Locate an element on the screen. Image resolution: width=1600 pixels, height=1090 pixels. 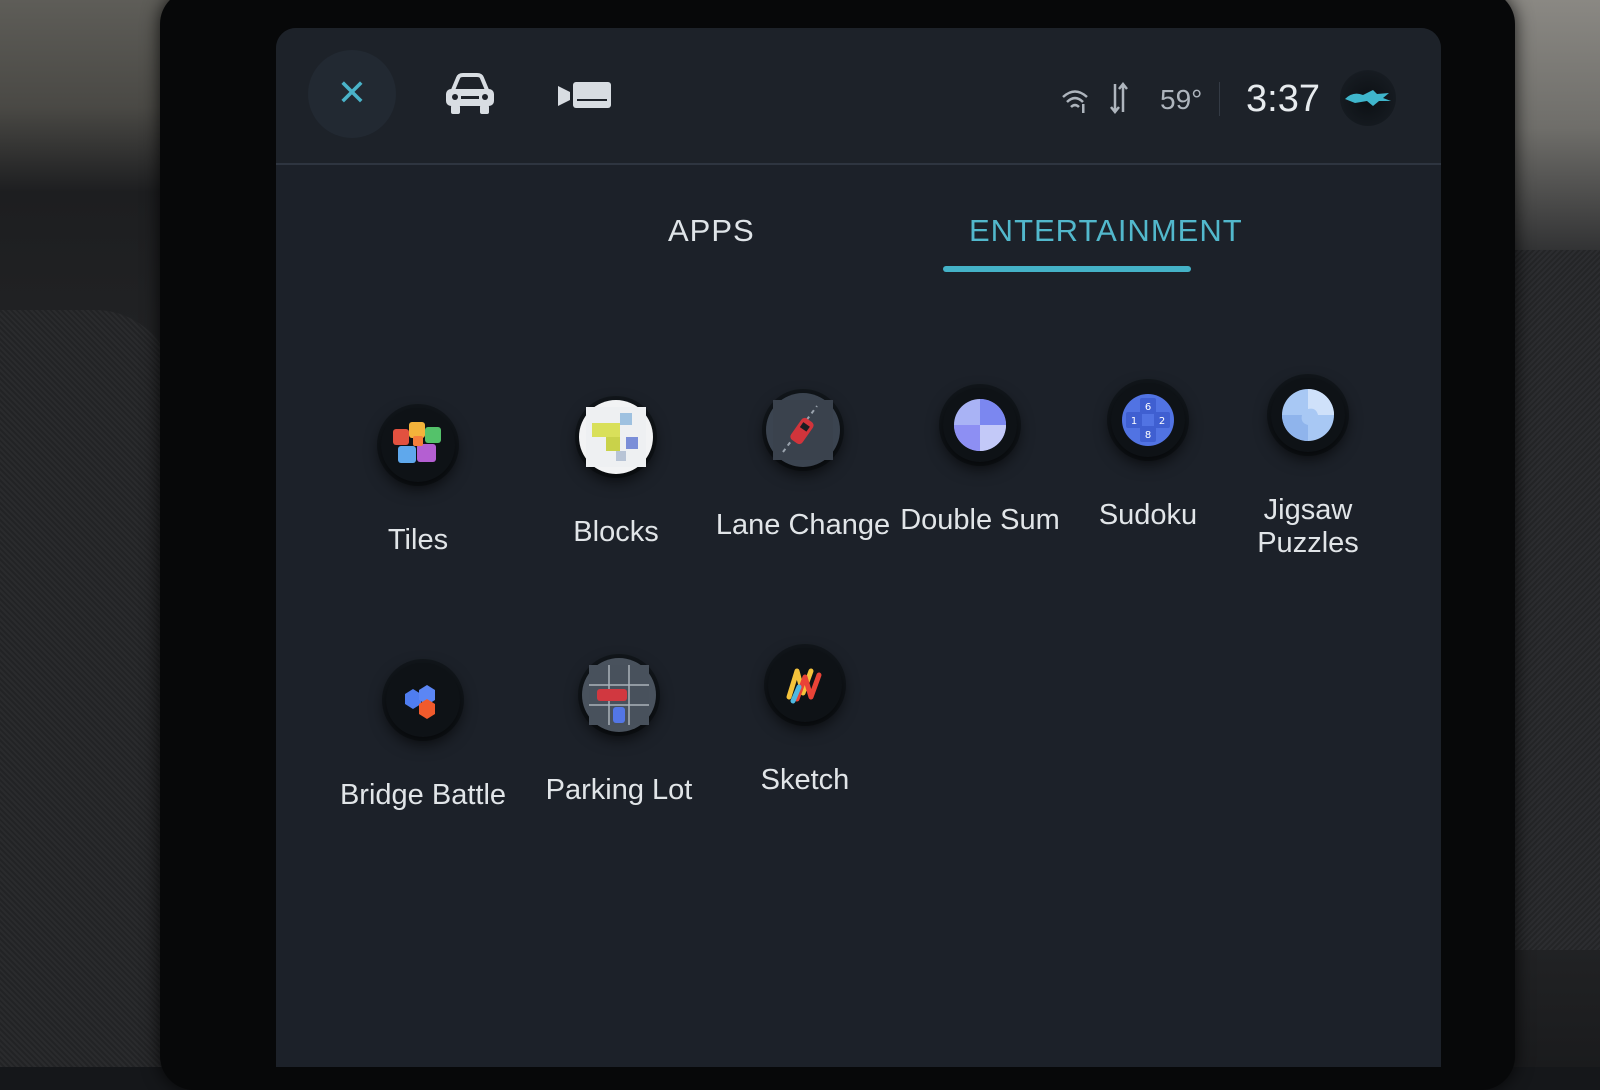
double-sum-icon is located at coordinates (980, 425).